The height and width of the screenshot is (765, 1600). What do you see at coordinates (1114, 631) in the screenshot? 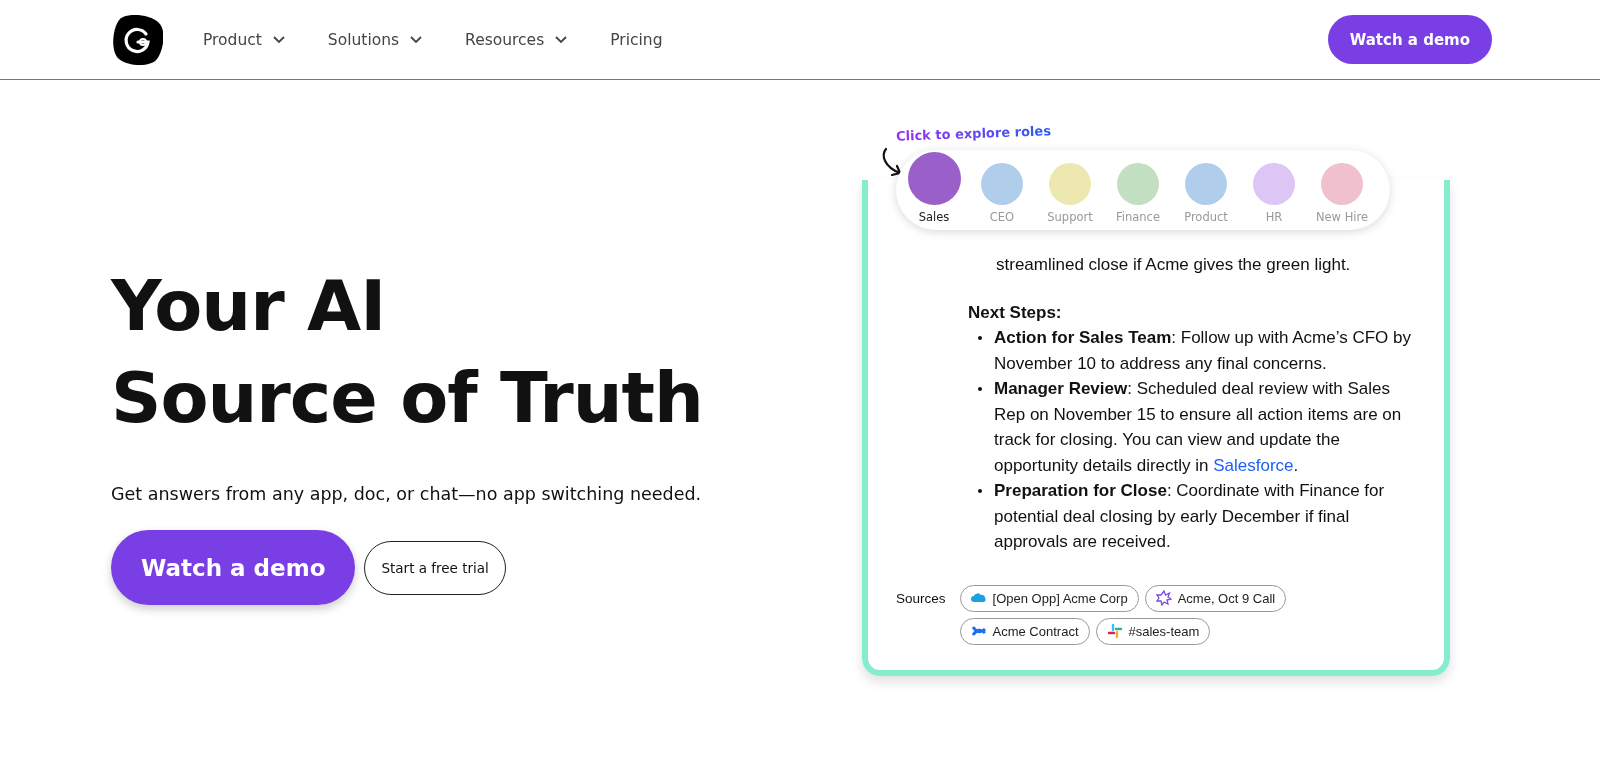
I see `hash-icon` at bounding box center [1114, 631].